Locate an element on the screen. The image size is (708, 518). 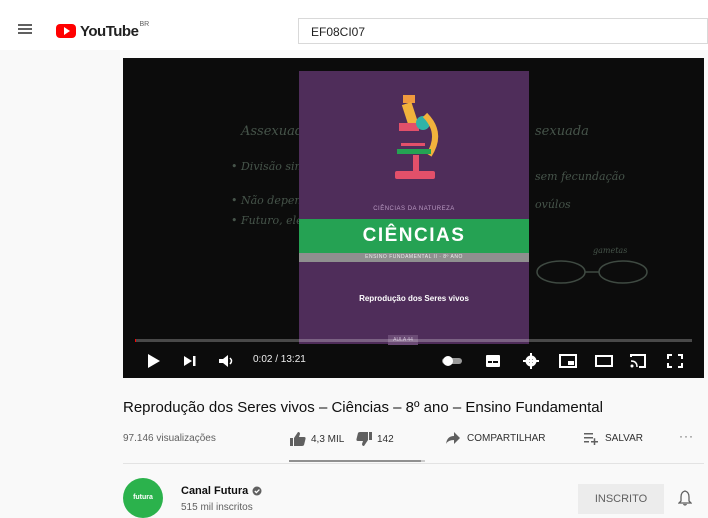
notification-bell-icon is located at coordinates (685, 498).